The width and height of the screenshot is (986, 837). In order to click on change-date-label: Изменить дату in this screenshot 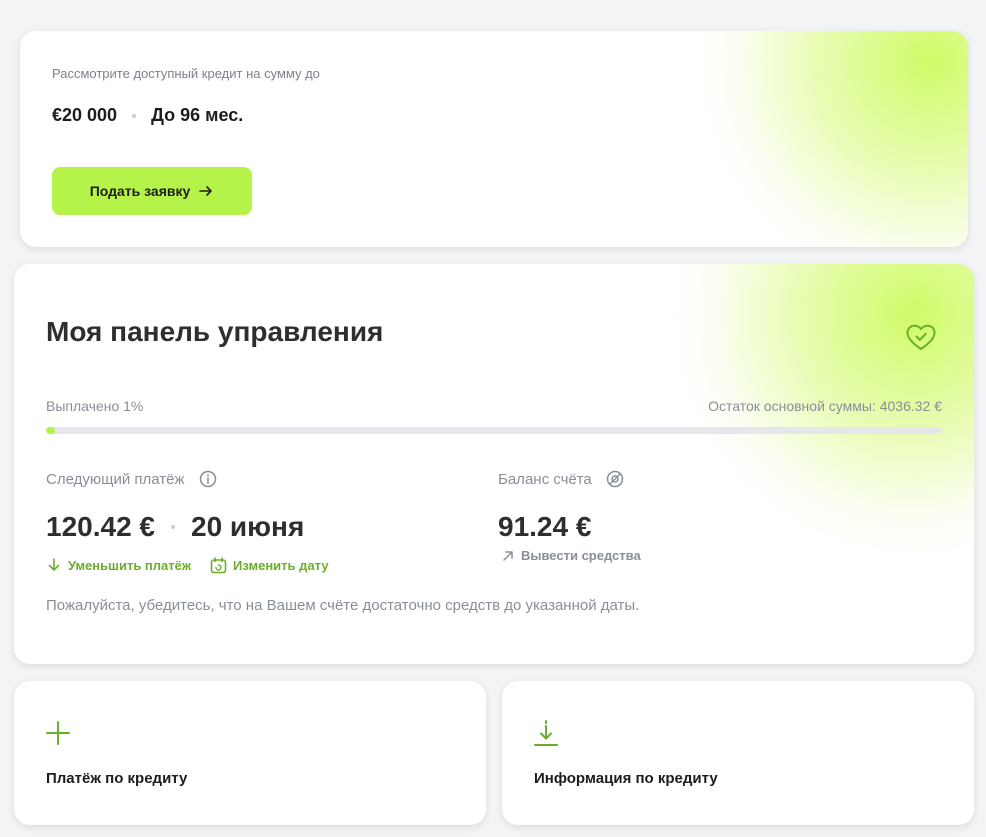, I will do `click(281, 565)`.